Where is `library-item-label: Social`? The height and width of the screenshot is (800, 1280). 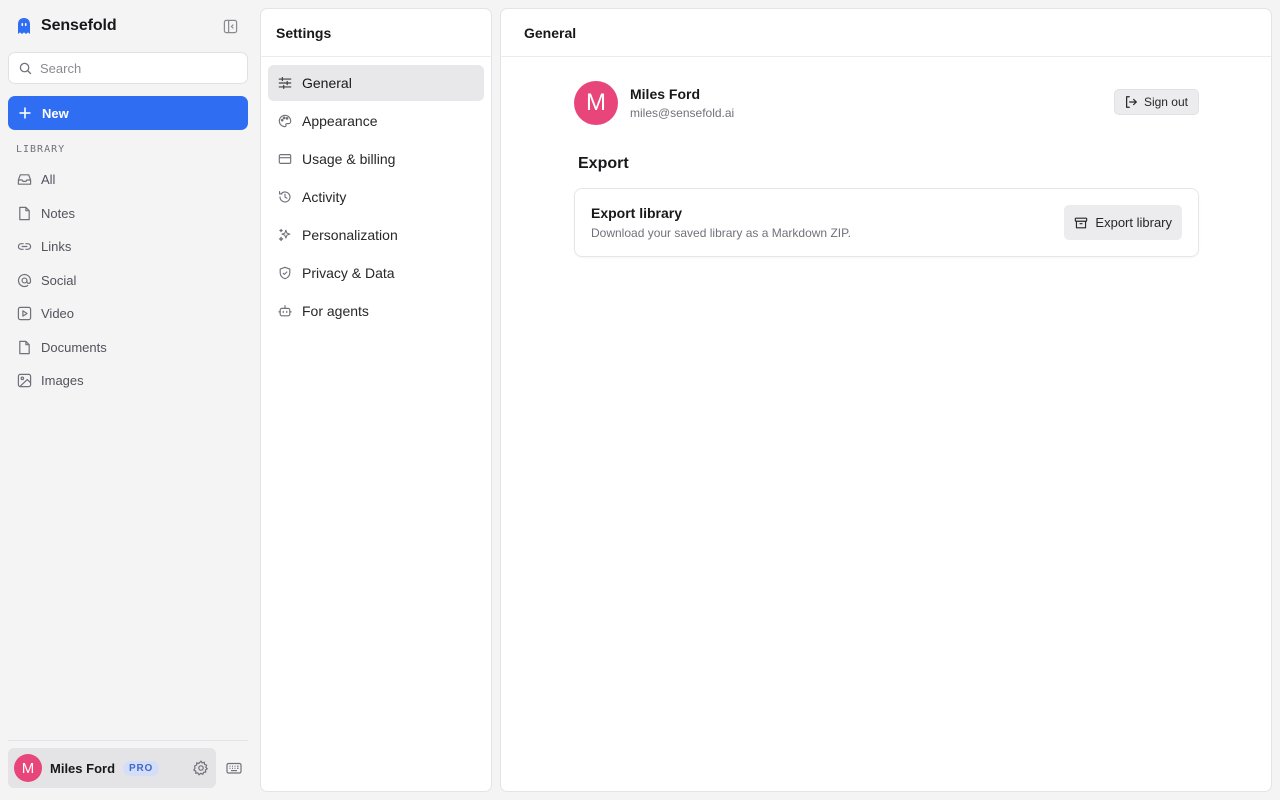 library-item-label: Social is located at coordinates (59, 280).